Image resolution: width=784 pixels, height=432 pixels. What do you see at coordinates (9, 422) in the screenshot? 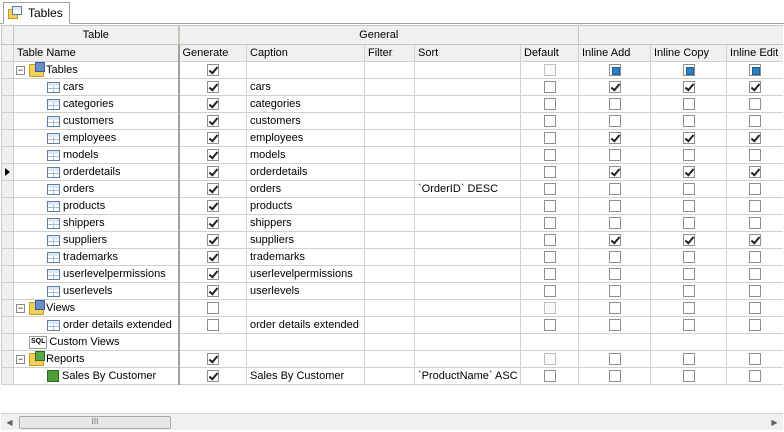
I see `scroll-left-button: ◀` at bounding box center [9, 422].